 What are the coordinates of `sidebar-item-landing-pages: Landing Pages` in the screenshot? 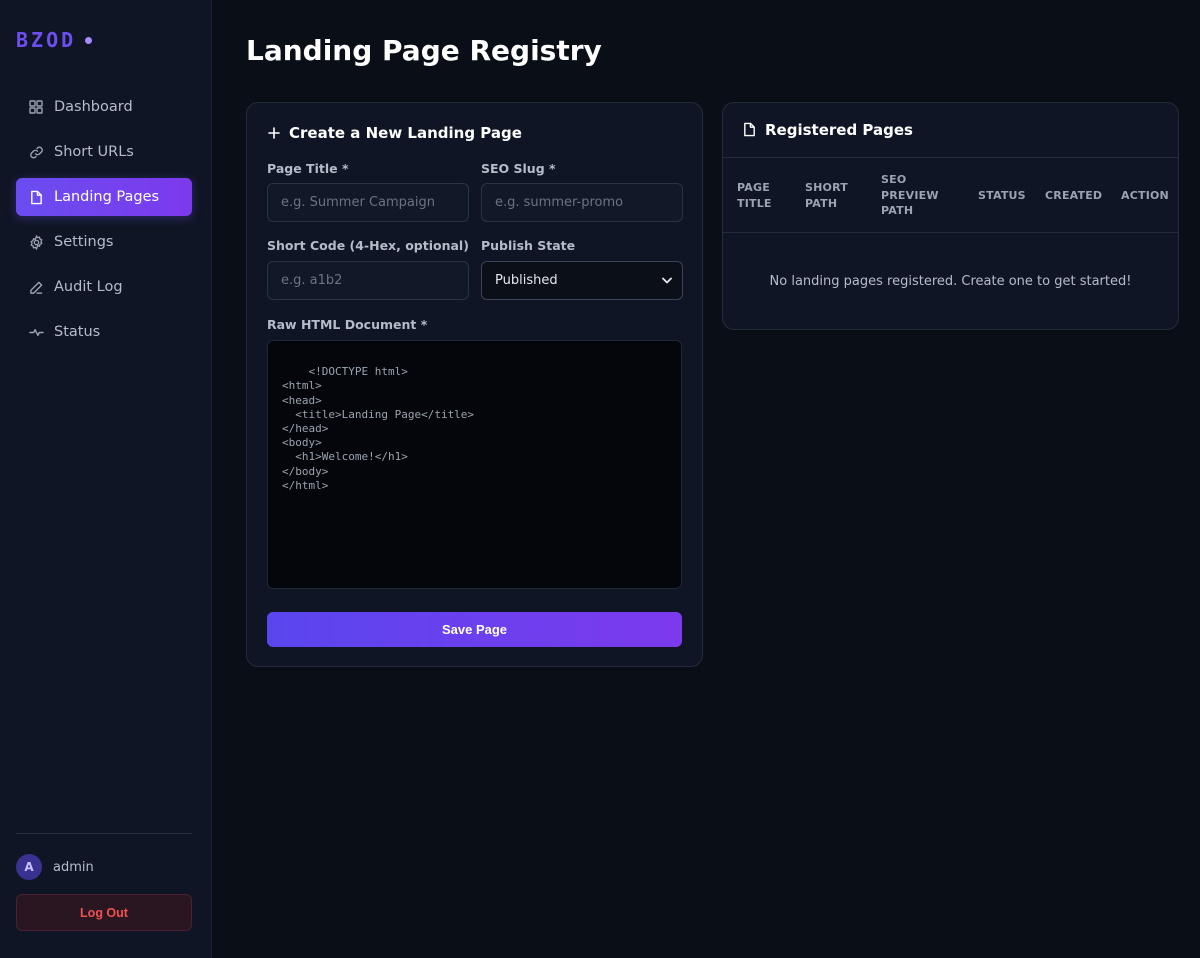 It's located at (104, 197).